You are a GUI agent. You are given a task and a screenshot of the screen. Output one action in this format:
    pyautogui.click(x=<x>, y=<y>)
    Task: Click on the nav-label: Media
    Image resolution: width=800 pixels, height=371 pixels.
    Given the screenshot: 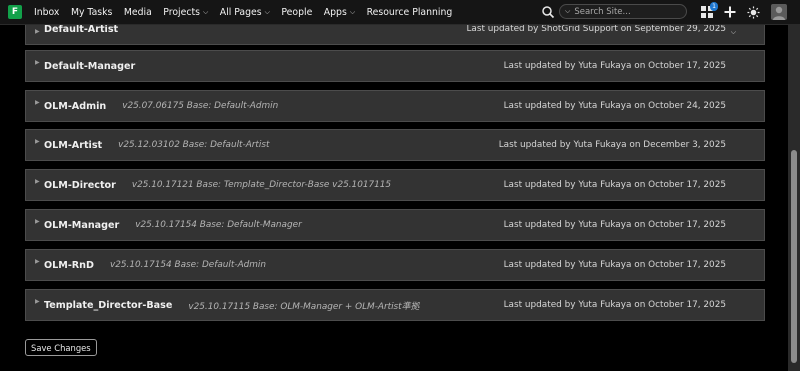 What is the action you would take?
    pyautogui.click(x=137, y=12)
    